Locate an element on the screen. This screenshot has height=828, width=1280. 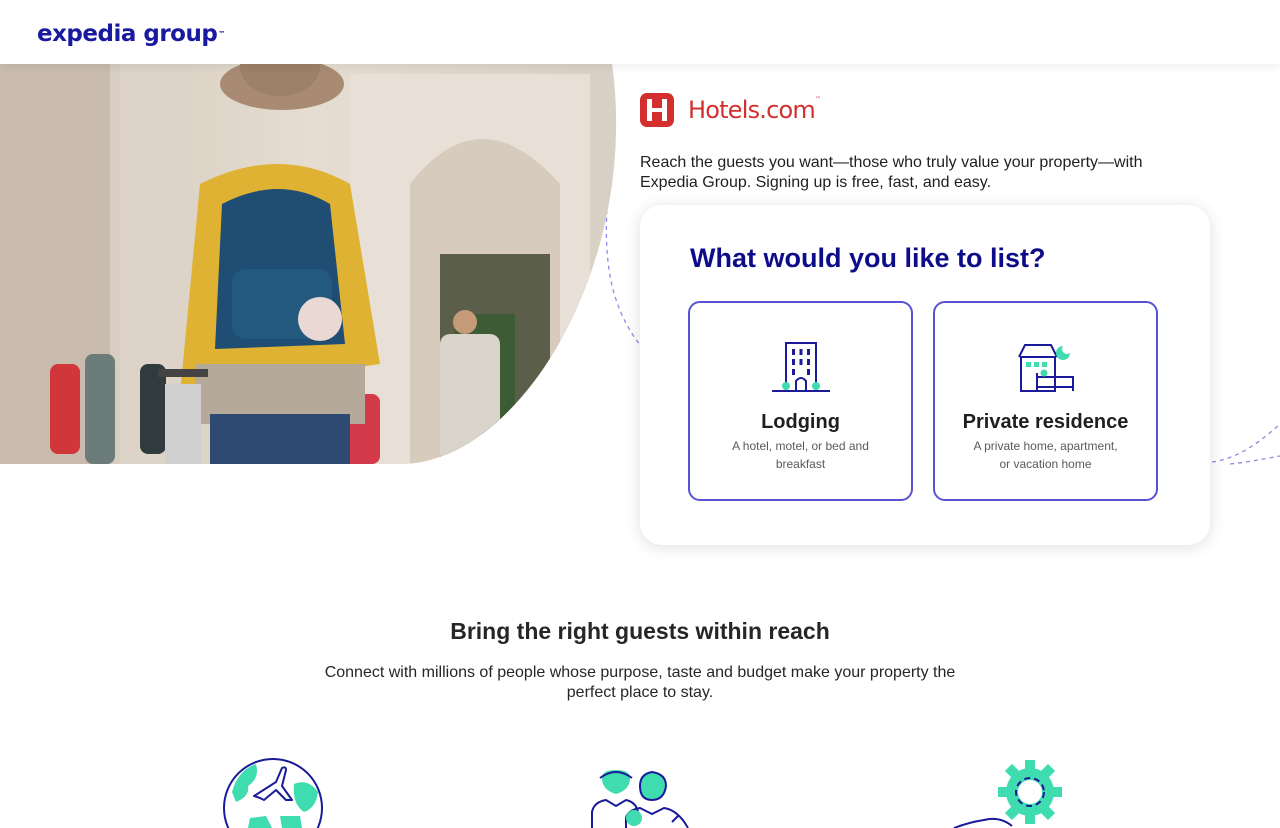
private-residence-title: Private residence is located at coordinates (1045, 422).